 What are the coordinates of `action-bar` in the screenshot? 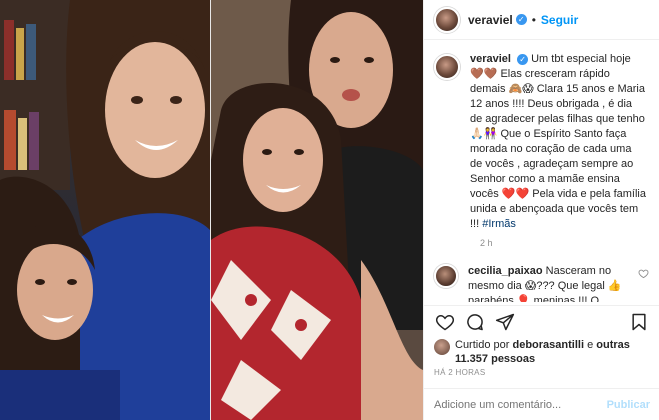 It's located at (541, 321).